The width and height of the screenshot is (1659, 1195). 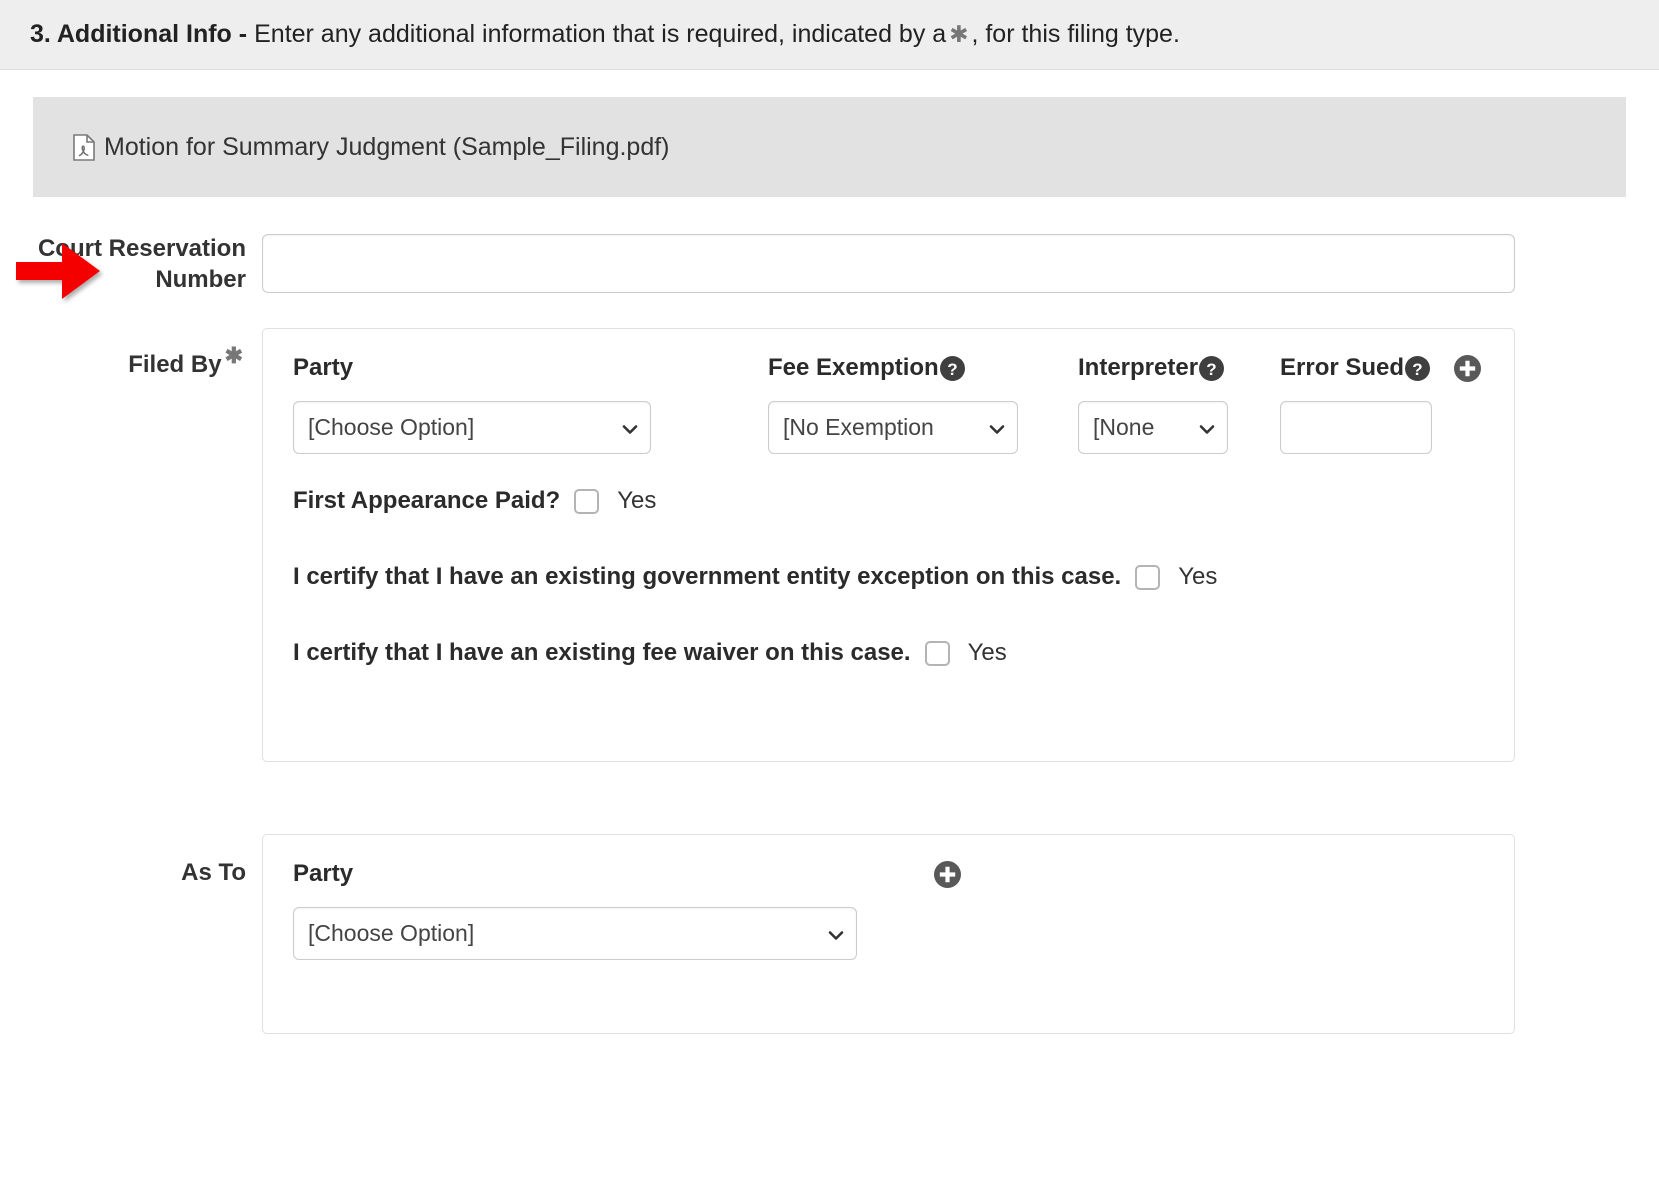 I want to click on as-to-party-select-value: [Choose Option], so click(x=391, y=933).